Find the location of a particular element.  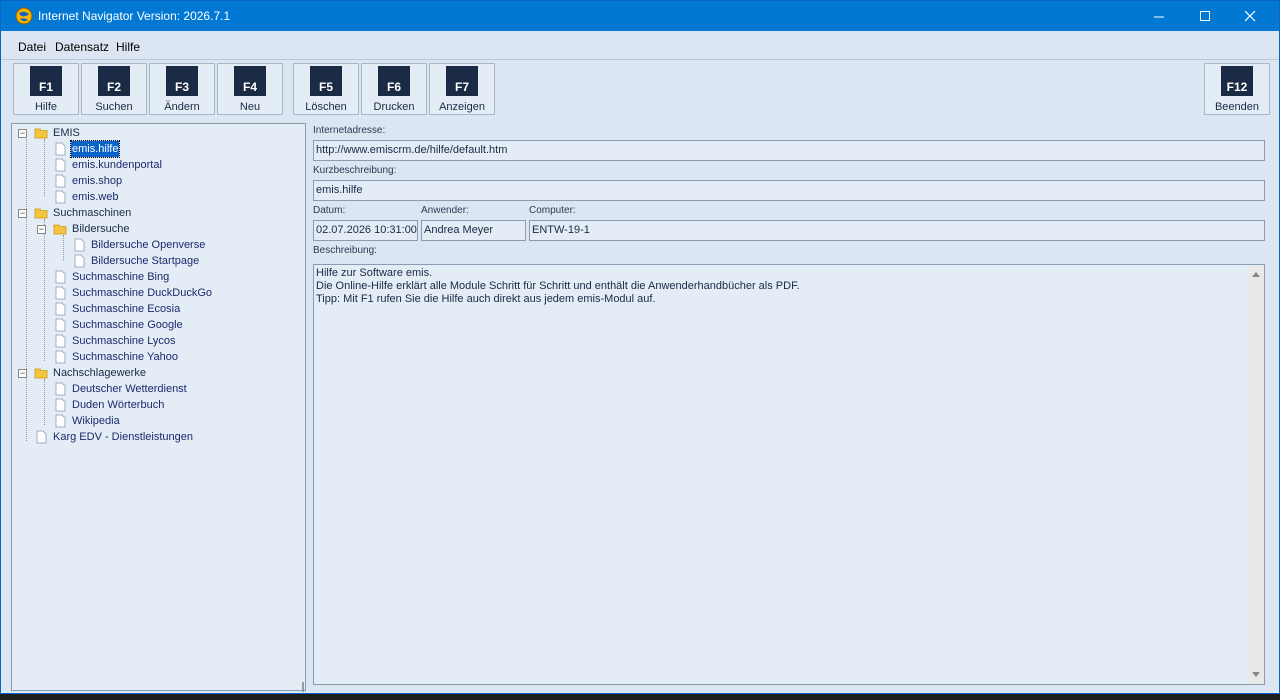

computer-field: ENTW-19-1 is located at coordinates (897, 230).